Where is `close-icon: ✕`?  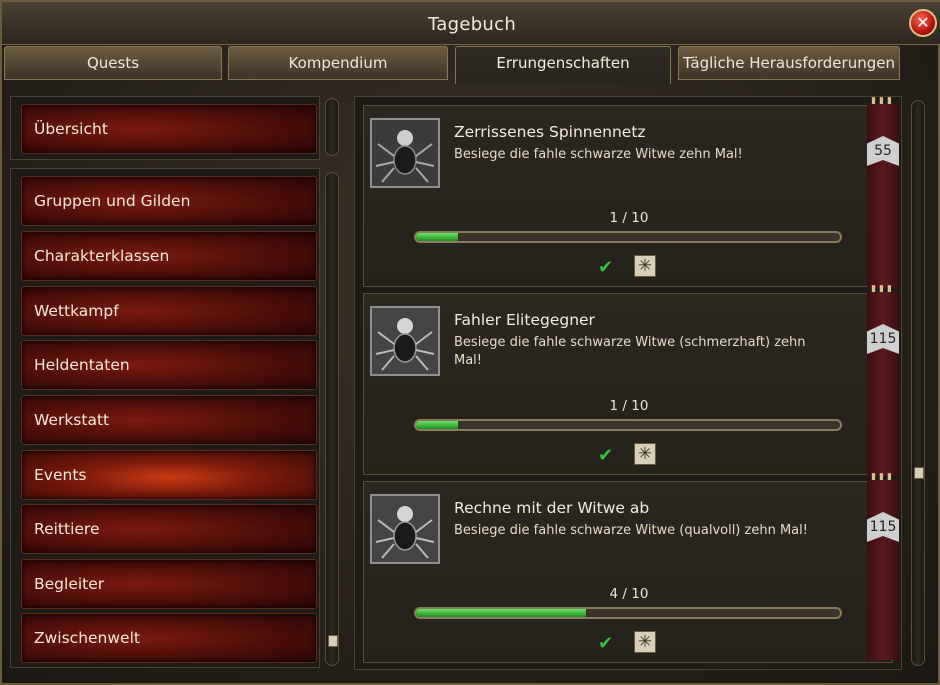
close-icon: ✕ is located at coordinates (923, 22).